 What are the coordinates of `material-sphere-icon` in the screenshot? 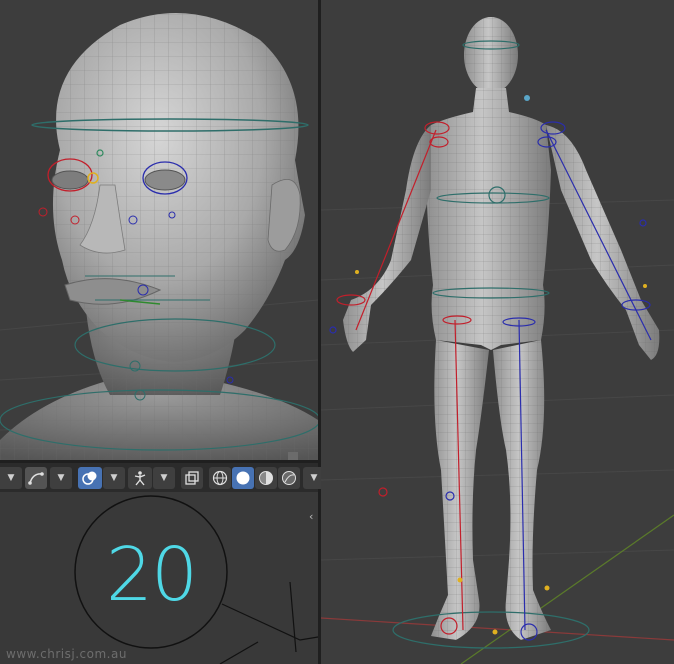 It's located at (266, 477).